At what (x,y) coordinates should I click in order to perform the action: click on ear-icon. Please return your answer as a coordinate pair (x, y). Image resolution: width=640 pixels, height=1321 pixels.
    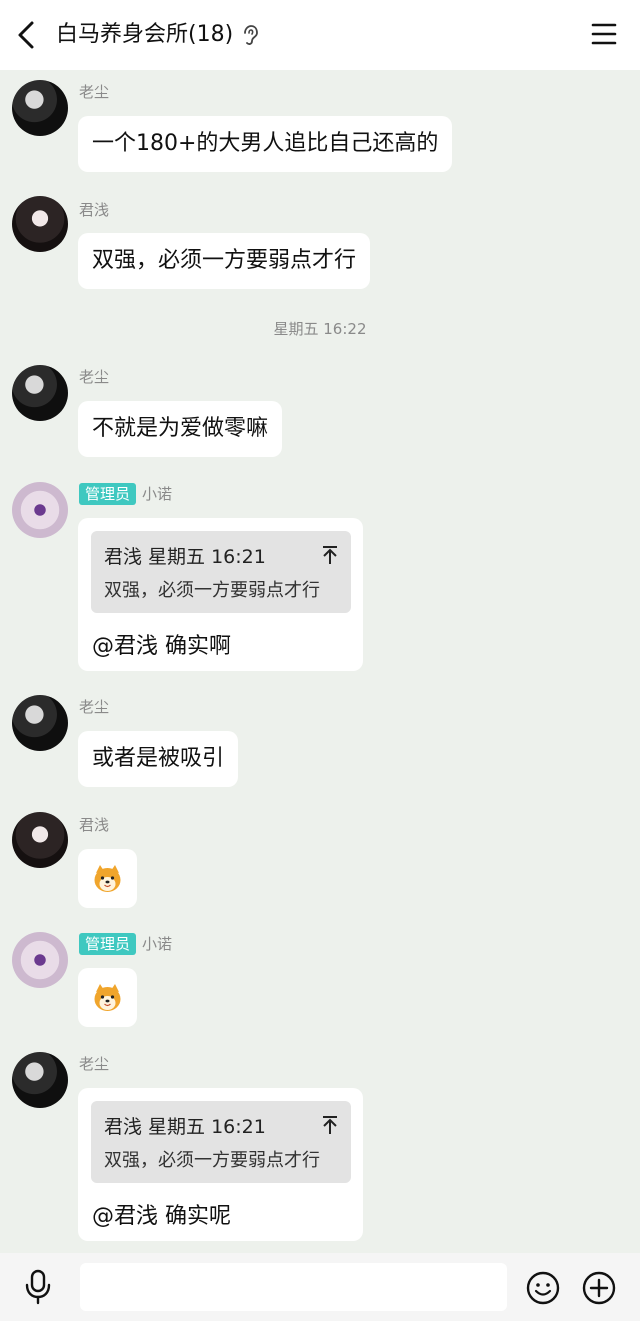
    Looking at the image, I should click on (251, 35).